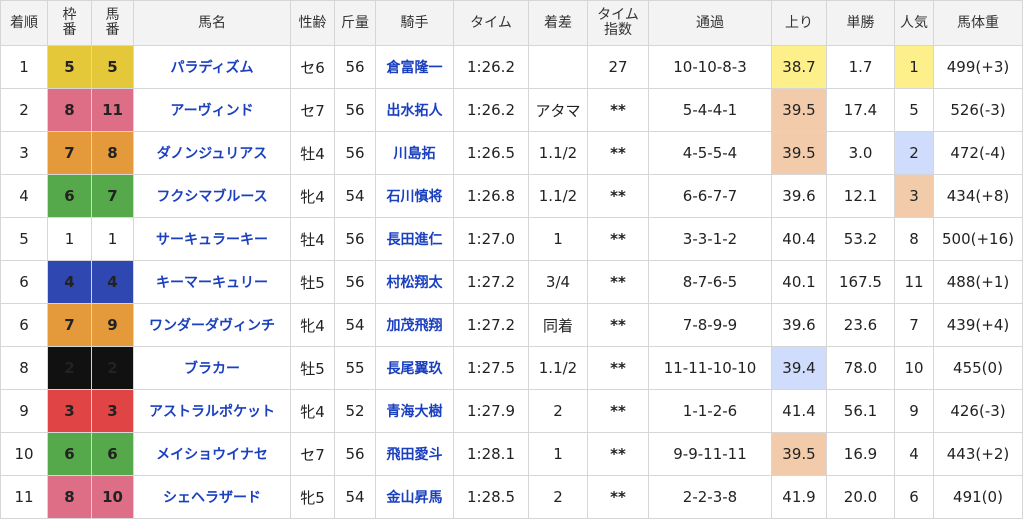 The image size is (1024, 519). I want to click on body-weight-cell: 443(+2), so click(978, 454).